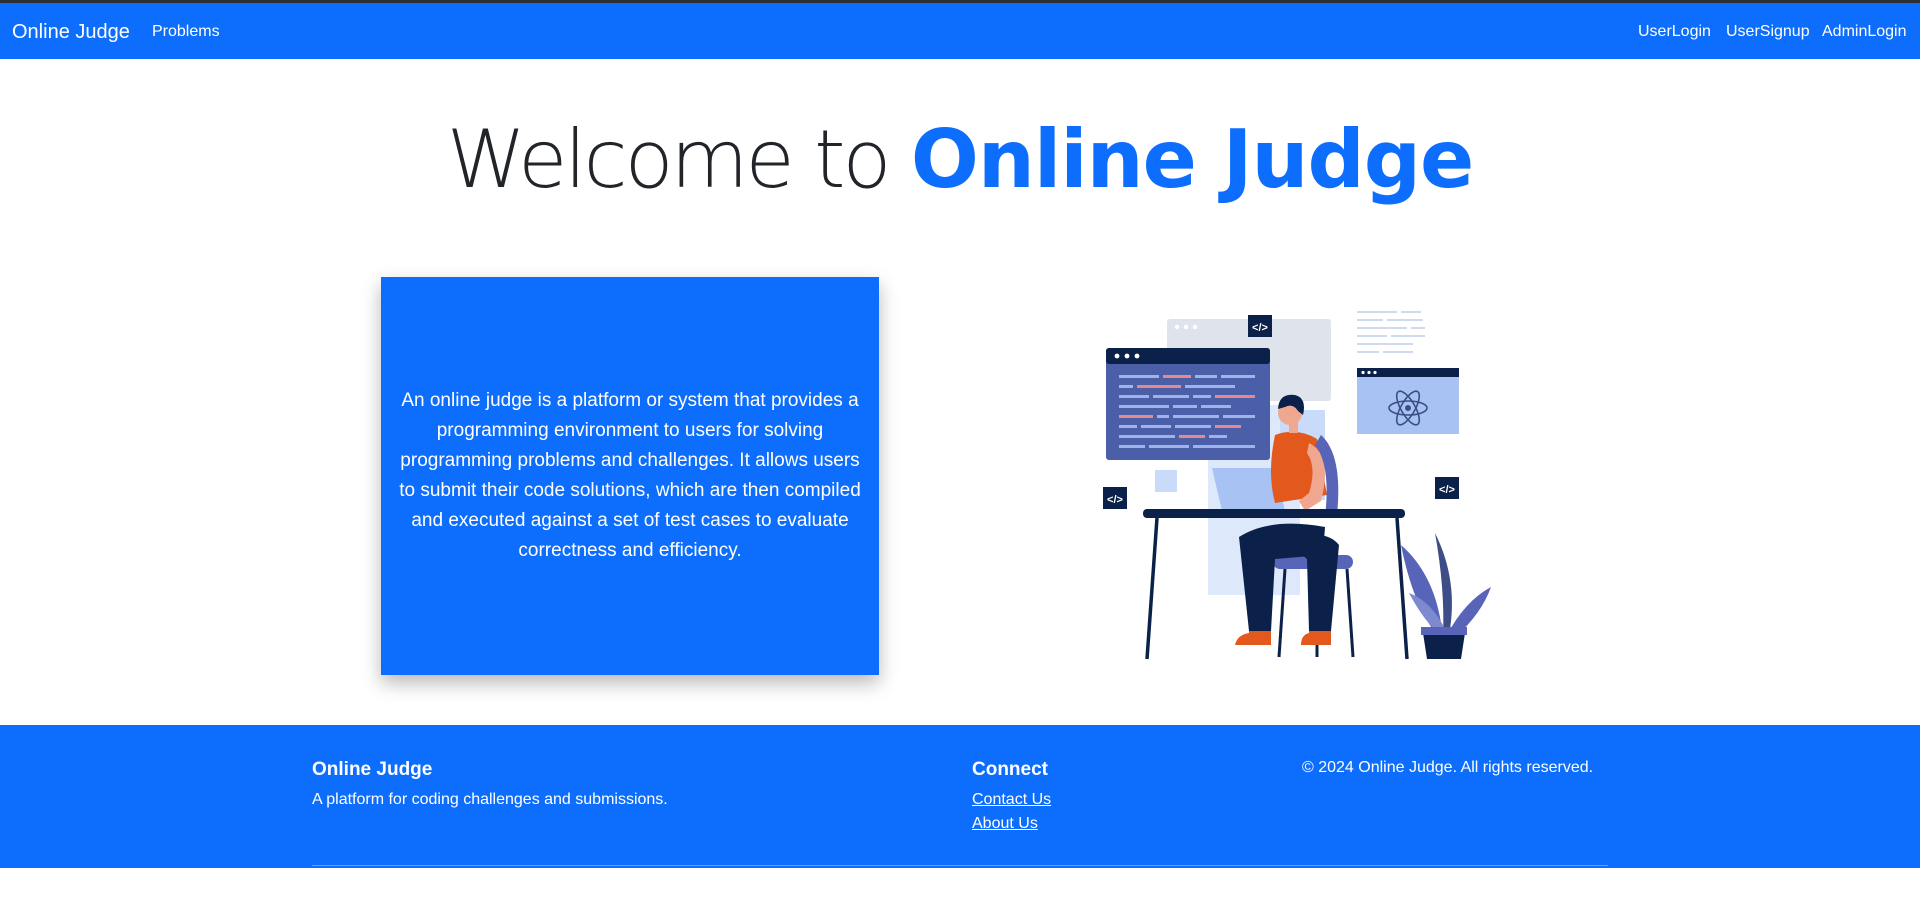  I want to click on footer-divider, so click(960, 865).